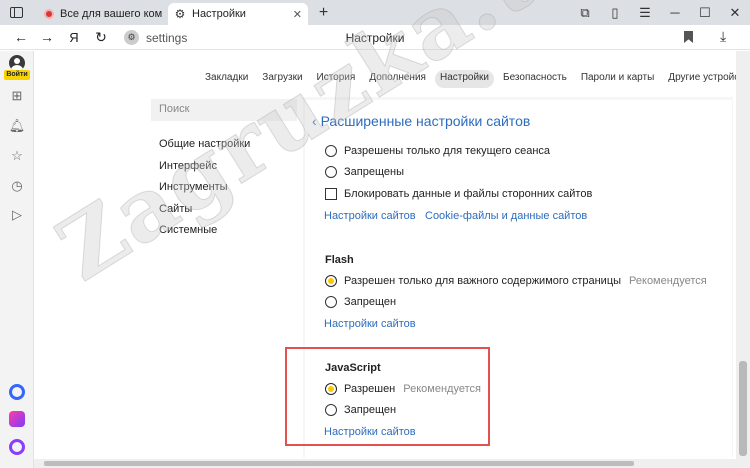 The width and height of the screenshot is (750, 468). What do you see at coordinates (204, 144) in the screenshot?
I see `menu-item-general: Общие настройки` at bounding box center [204, 144].